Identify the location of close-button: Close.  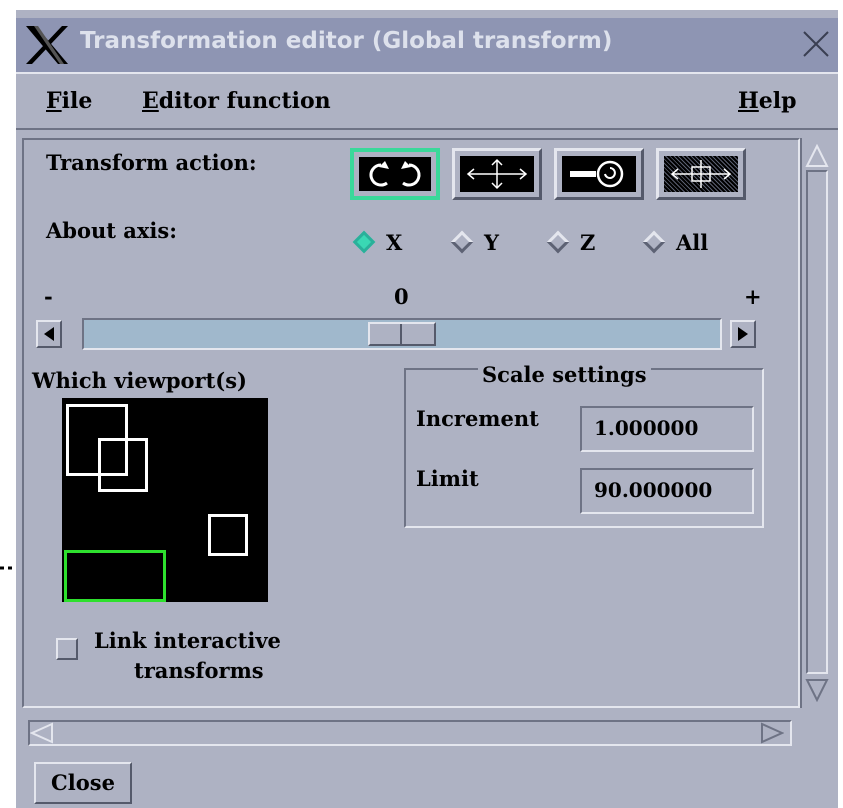
(83, 783).